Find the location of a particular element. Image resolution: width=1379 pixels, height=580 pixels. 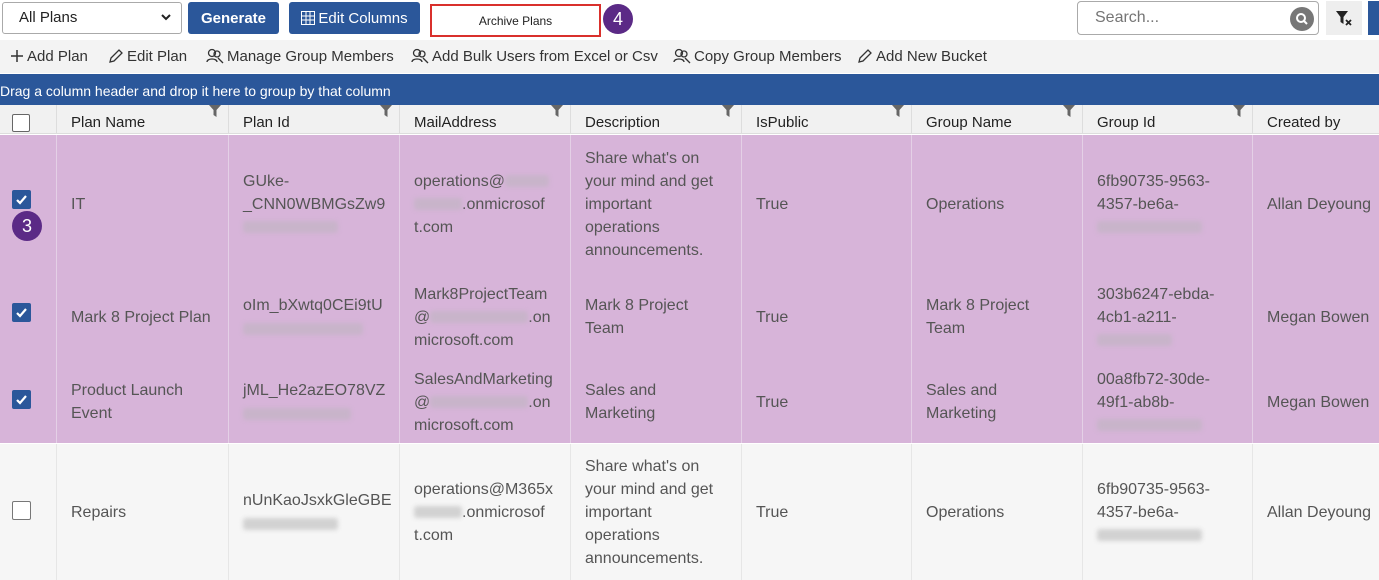

edit-columns-button: Edit Columns is located at coordinates (354, 18).